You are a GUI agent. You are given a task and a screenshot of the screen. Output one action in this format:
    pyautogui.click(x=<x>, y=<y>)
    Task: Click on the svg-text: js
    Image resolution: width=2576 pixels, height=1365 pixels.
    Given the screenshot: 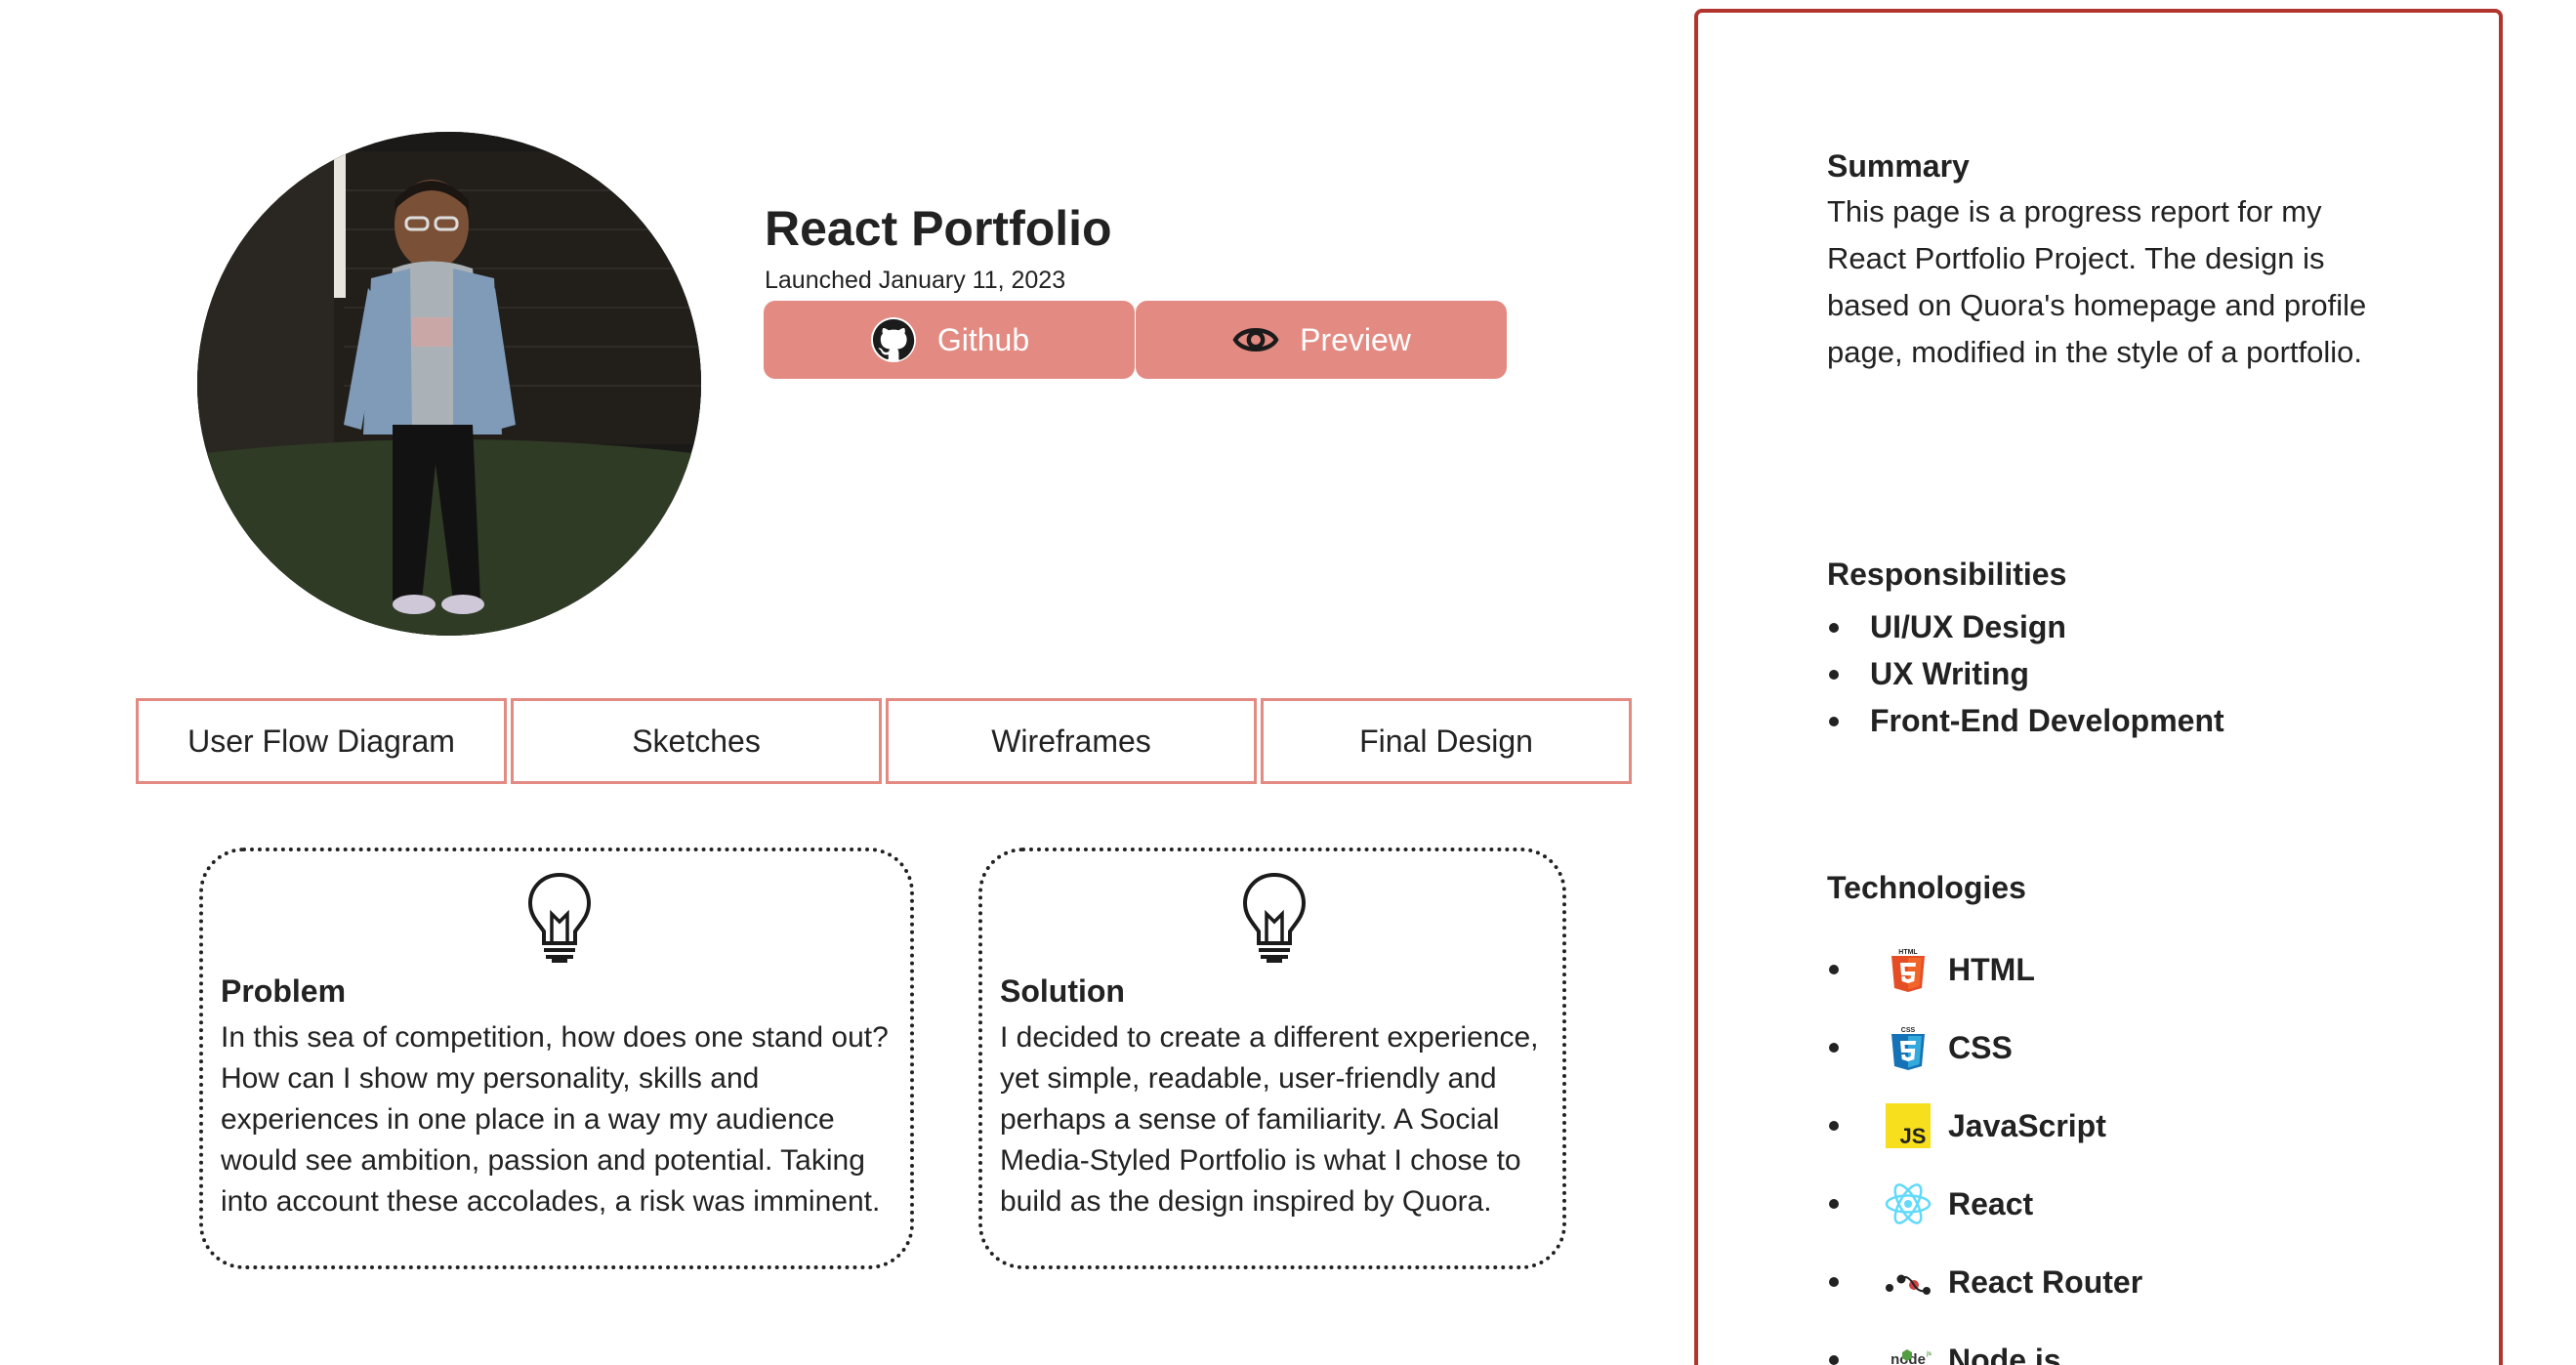 What is the action you would take?
    pyautogui.click(x=1929, y=1354)
    